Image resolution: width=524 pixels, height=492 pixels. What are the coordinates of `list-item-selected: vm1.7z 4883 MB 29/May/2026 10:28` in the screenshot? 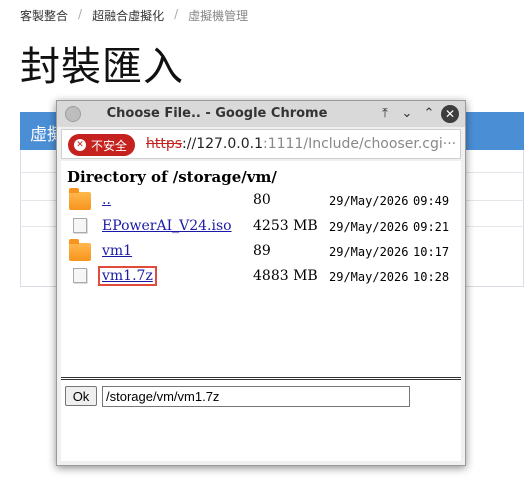 It's located at (264, 277).